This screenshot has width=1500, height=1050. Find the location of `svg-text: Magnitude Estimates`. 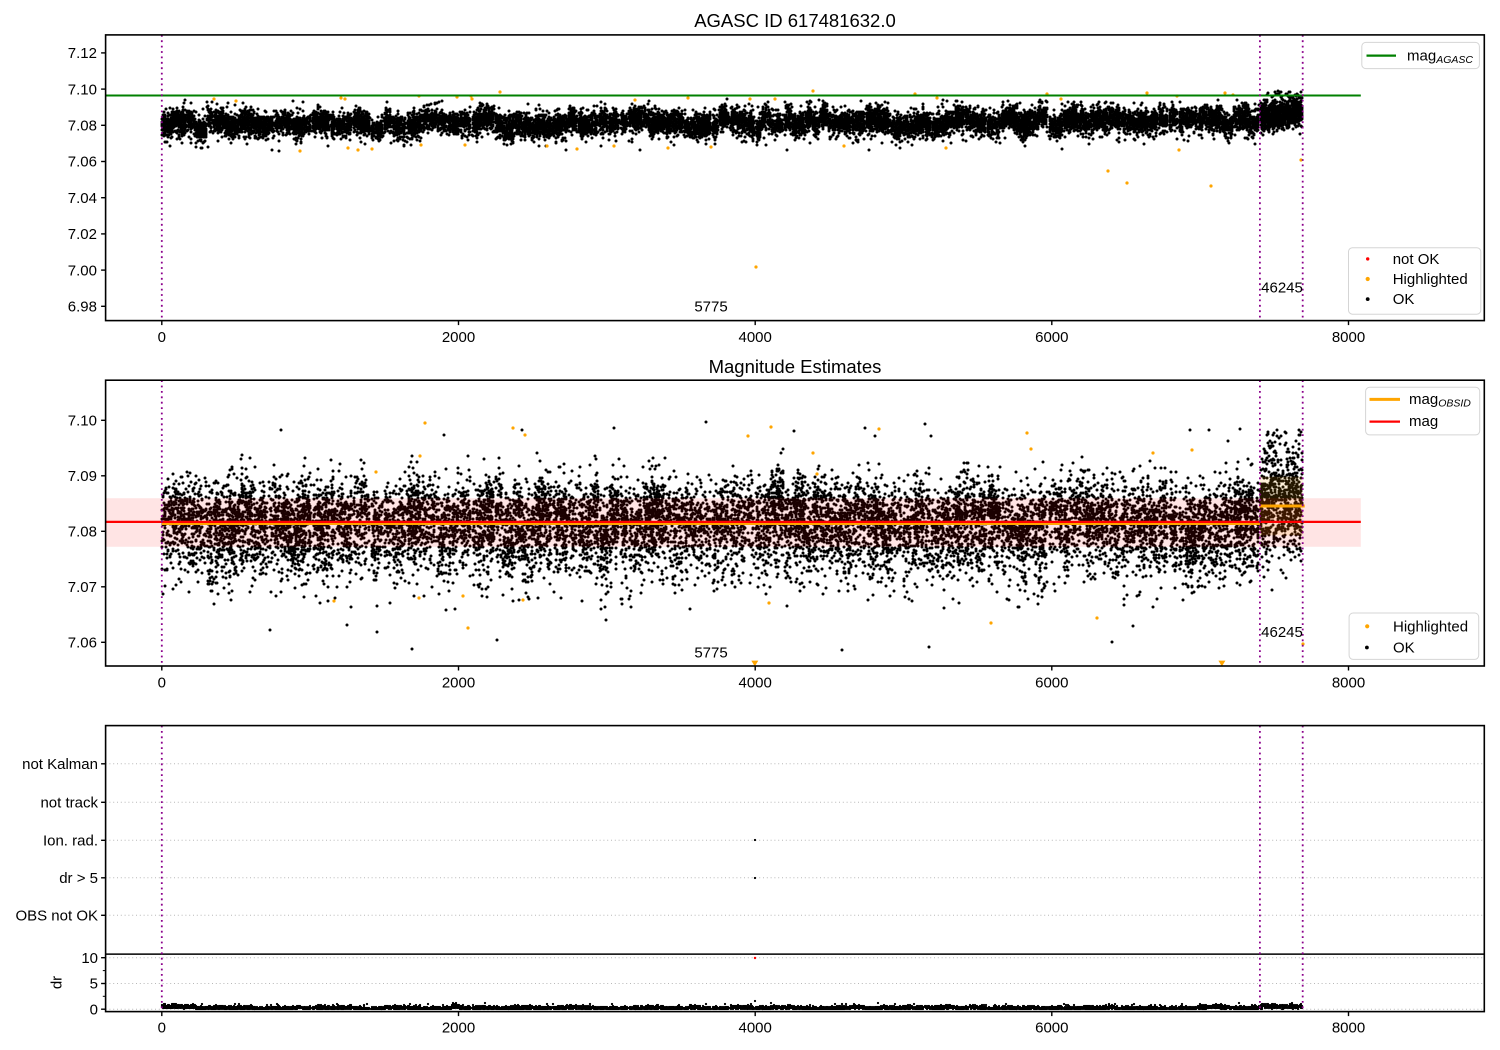

svg-text: Magnitude Estimates is located at coordinates (795, 366).